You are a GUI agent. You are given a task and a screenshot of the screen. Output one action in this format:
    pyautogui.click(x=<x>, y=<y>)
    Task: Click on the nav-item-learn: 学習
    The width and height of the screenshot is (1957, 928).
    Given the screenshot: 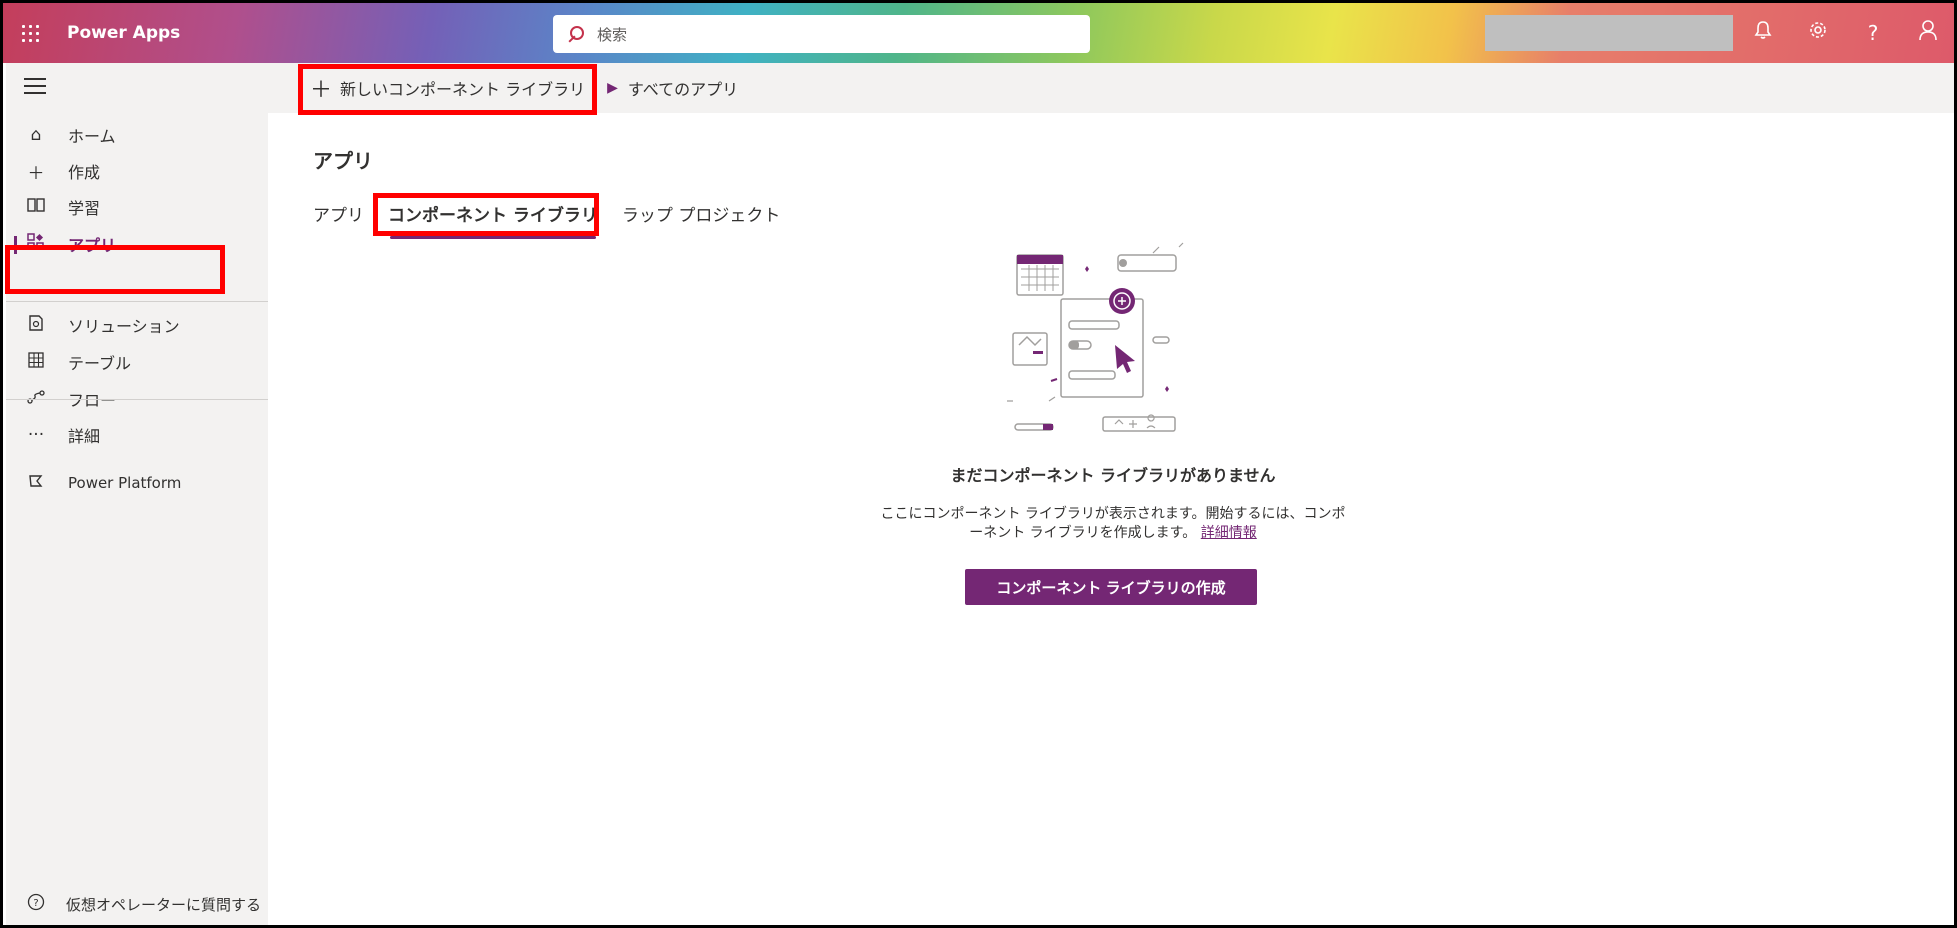 What is the action you would take?
    pyautogui.click(x=137, y=207)
    